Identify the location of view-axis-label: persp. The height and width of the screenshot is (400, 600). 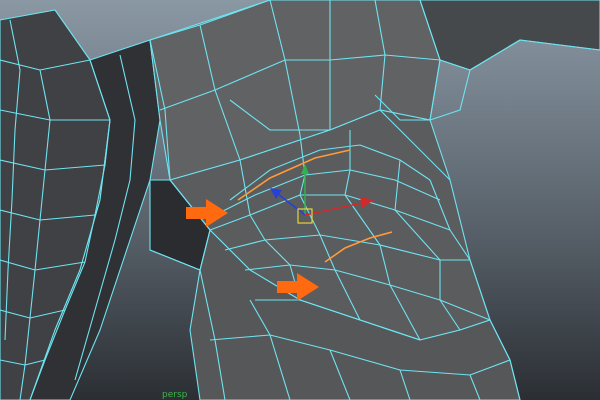
(175, 395).